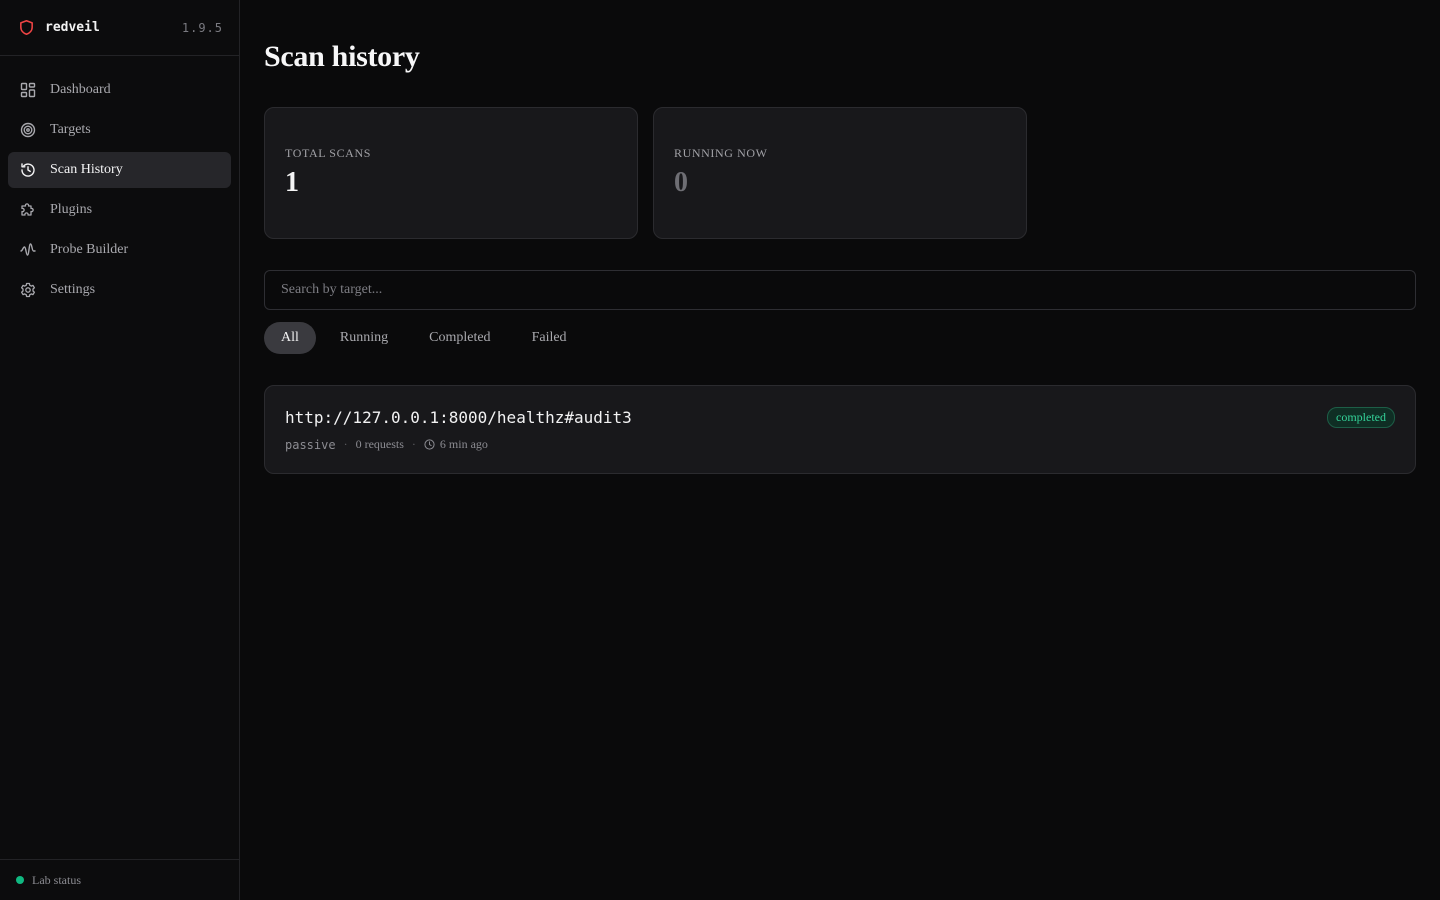 The image size is (1440, 900). What do you see at coordinates (28, 90) in the screenshot?
I see `dashboard-icon` at bounding box center [28, 90].